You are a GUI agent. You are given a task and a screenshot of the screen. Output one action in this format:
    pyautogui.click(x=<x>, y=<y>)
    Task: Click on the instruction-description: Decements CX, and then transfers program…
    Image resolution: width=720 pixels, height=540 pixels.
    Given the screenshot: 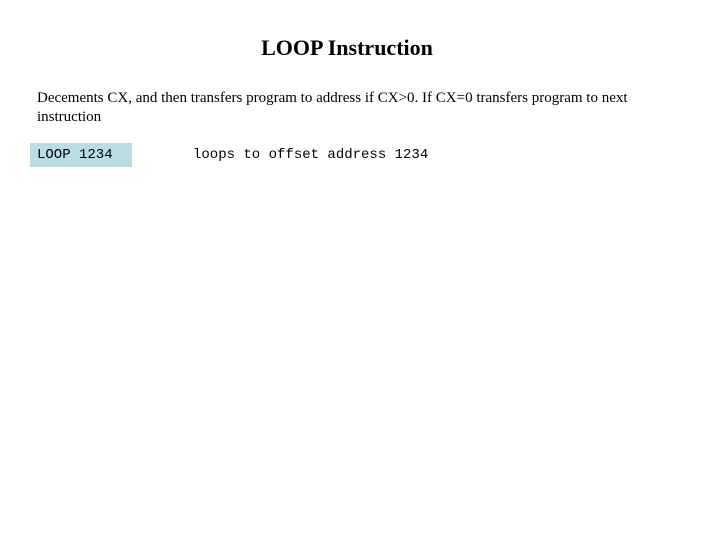 What is the action you would take?
    pyautogui.click(x=332, y=107)
    